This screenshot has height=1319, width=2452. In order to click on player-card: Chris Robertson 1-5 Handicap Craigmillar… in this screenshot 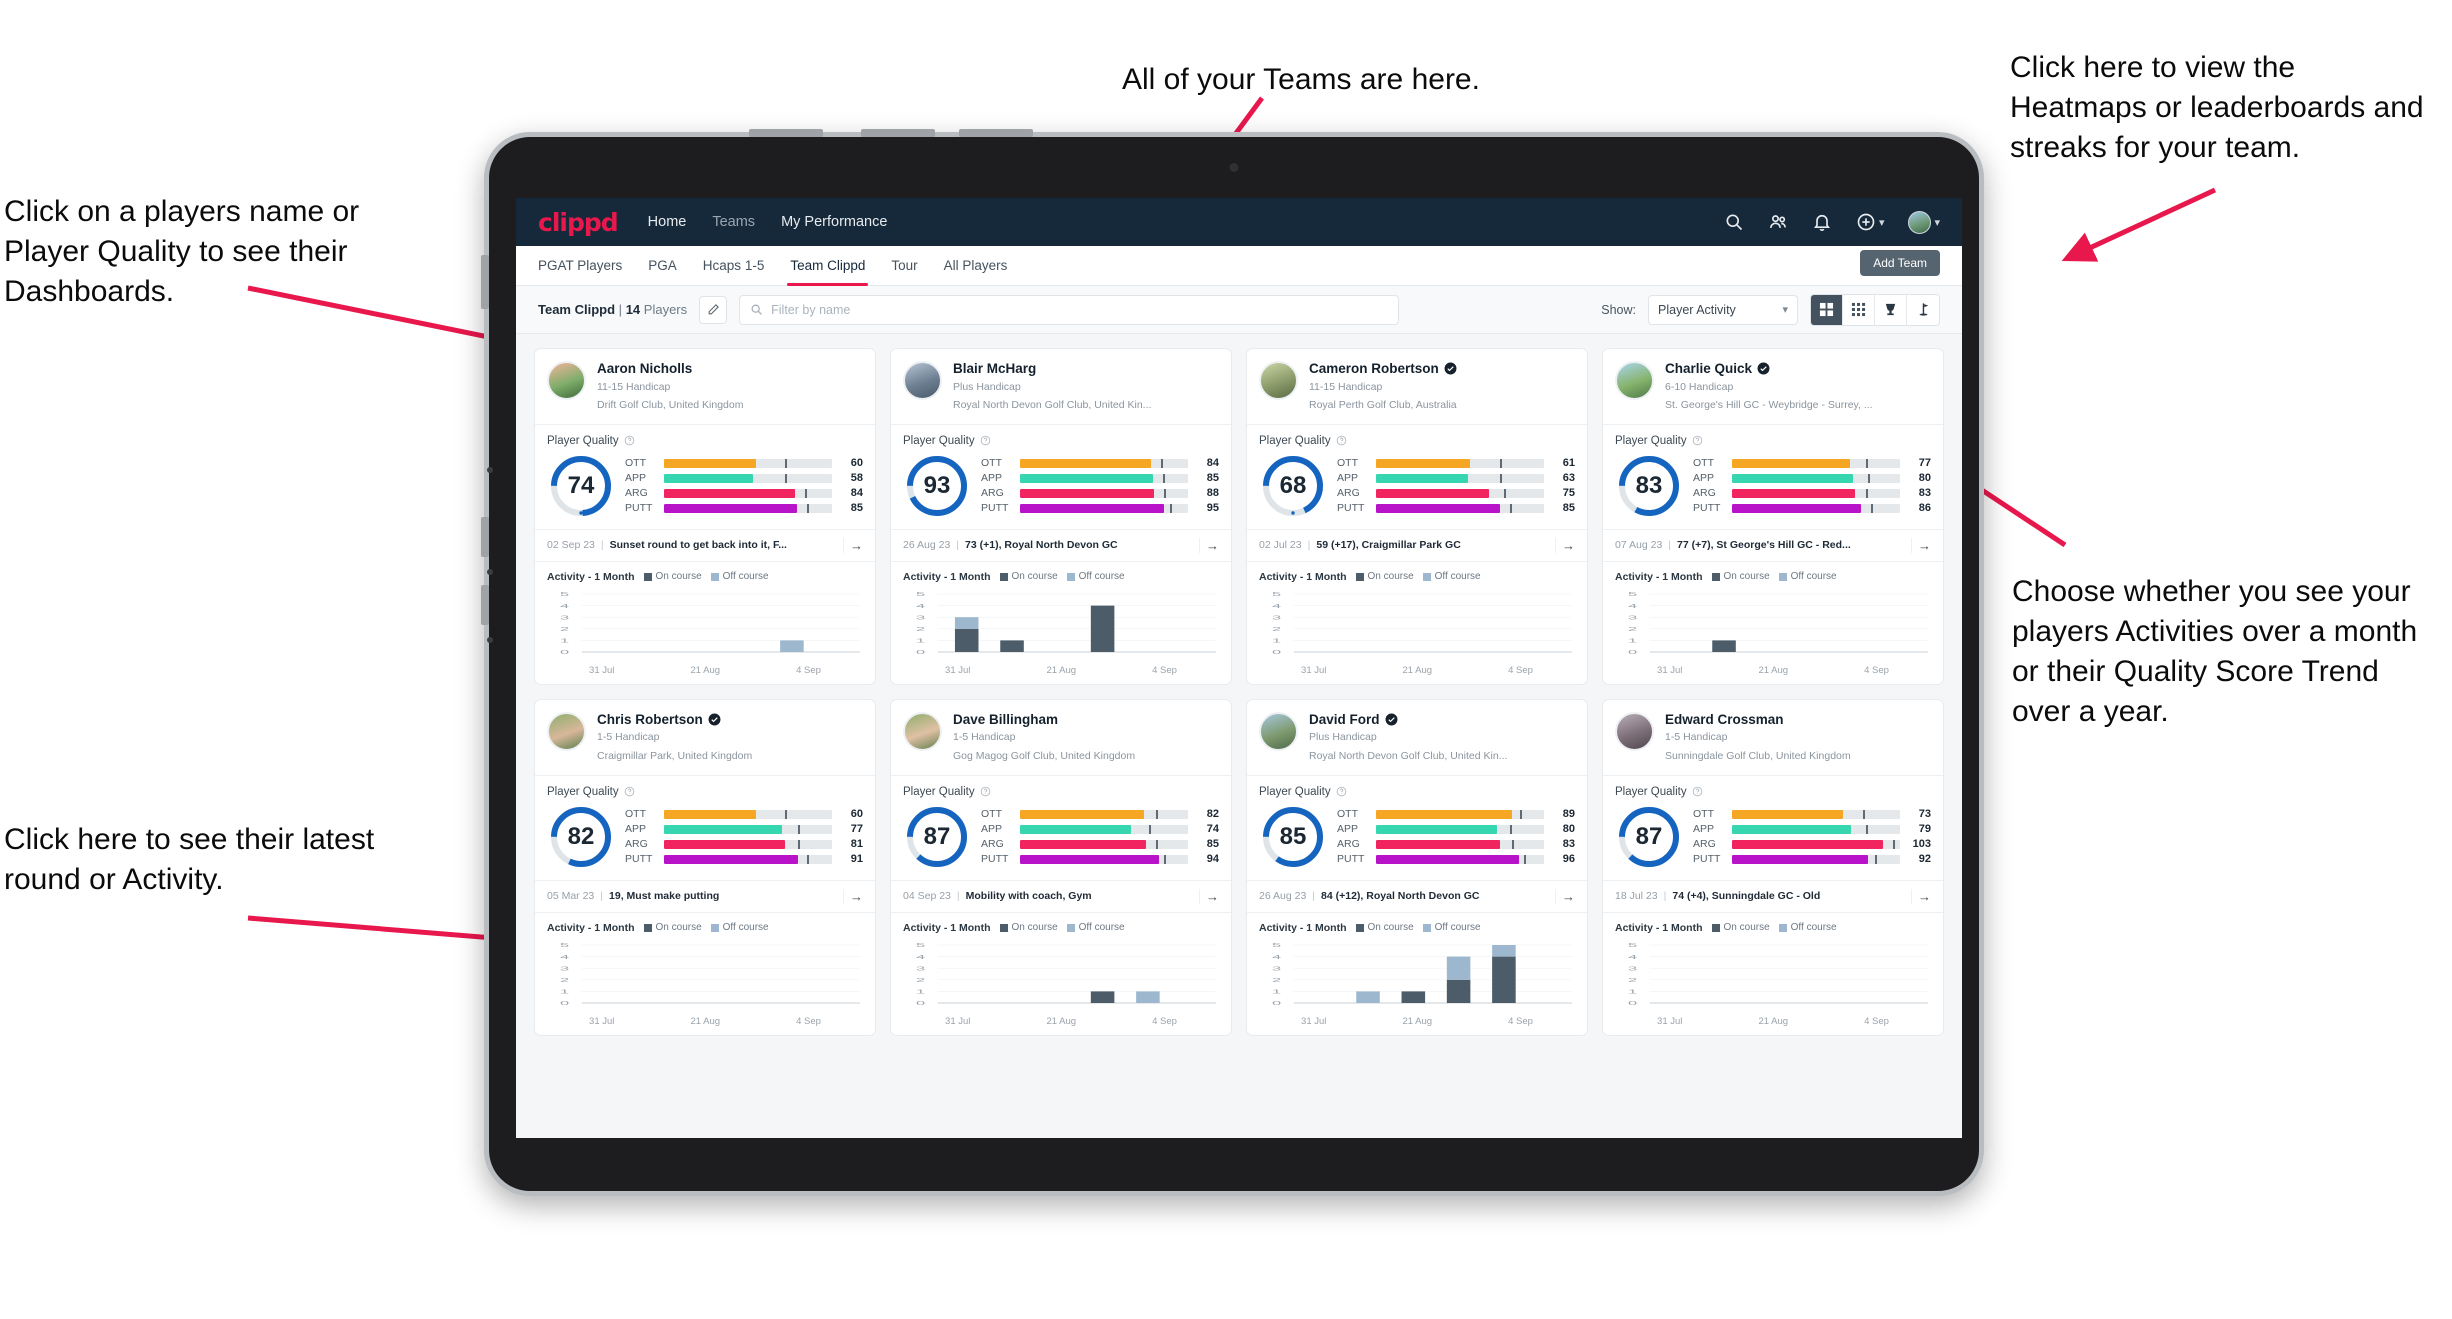, I will do `click(705, 867)`.